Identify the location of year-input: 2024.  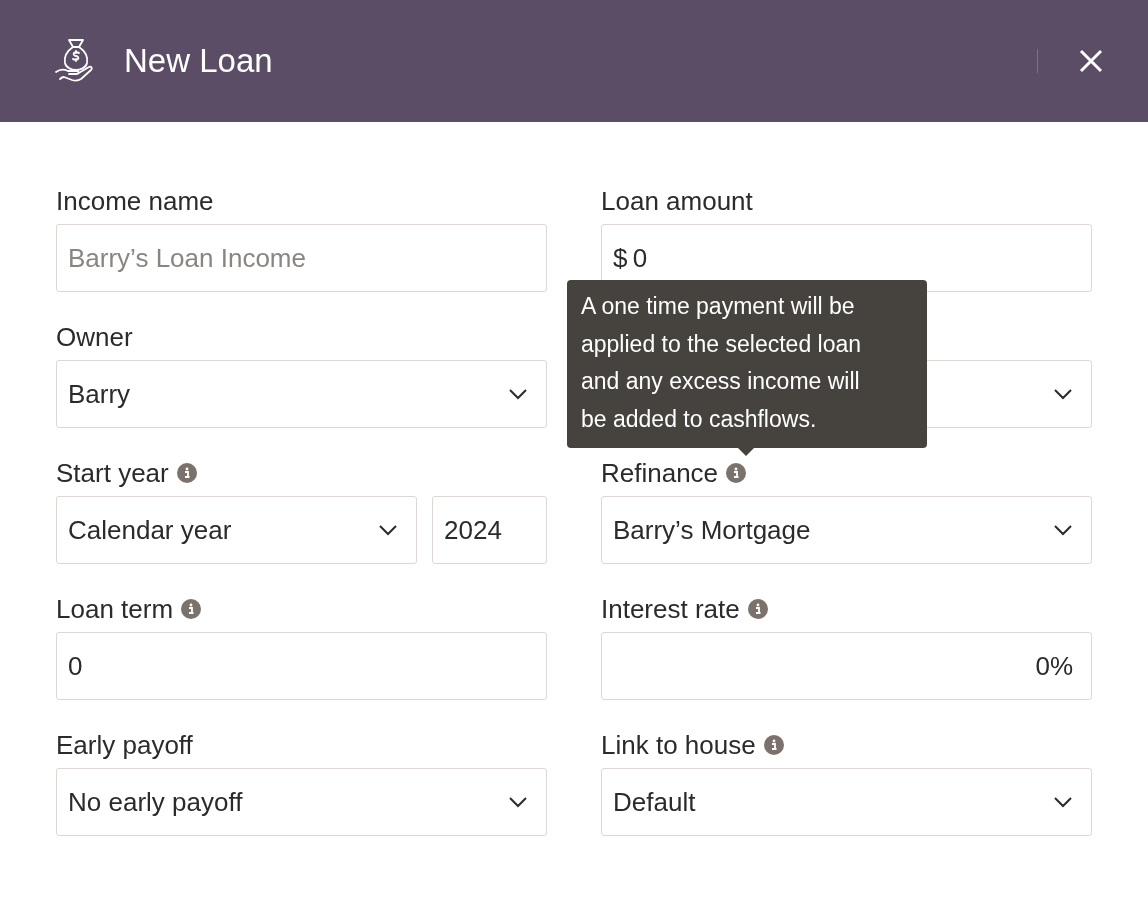
(489, 530).